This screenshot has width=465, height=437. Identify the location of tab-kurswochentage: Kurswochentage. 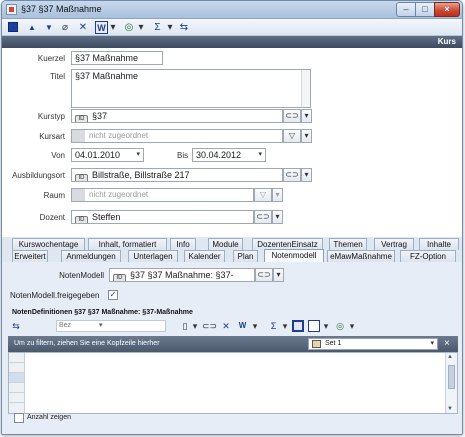
(48, 244).